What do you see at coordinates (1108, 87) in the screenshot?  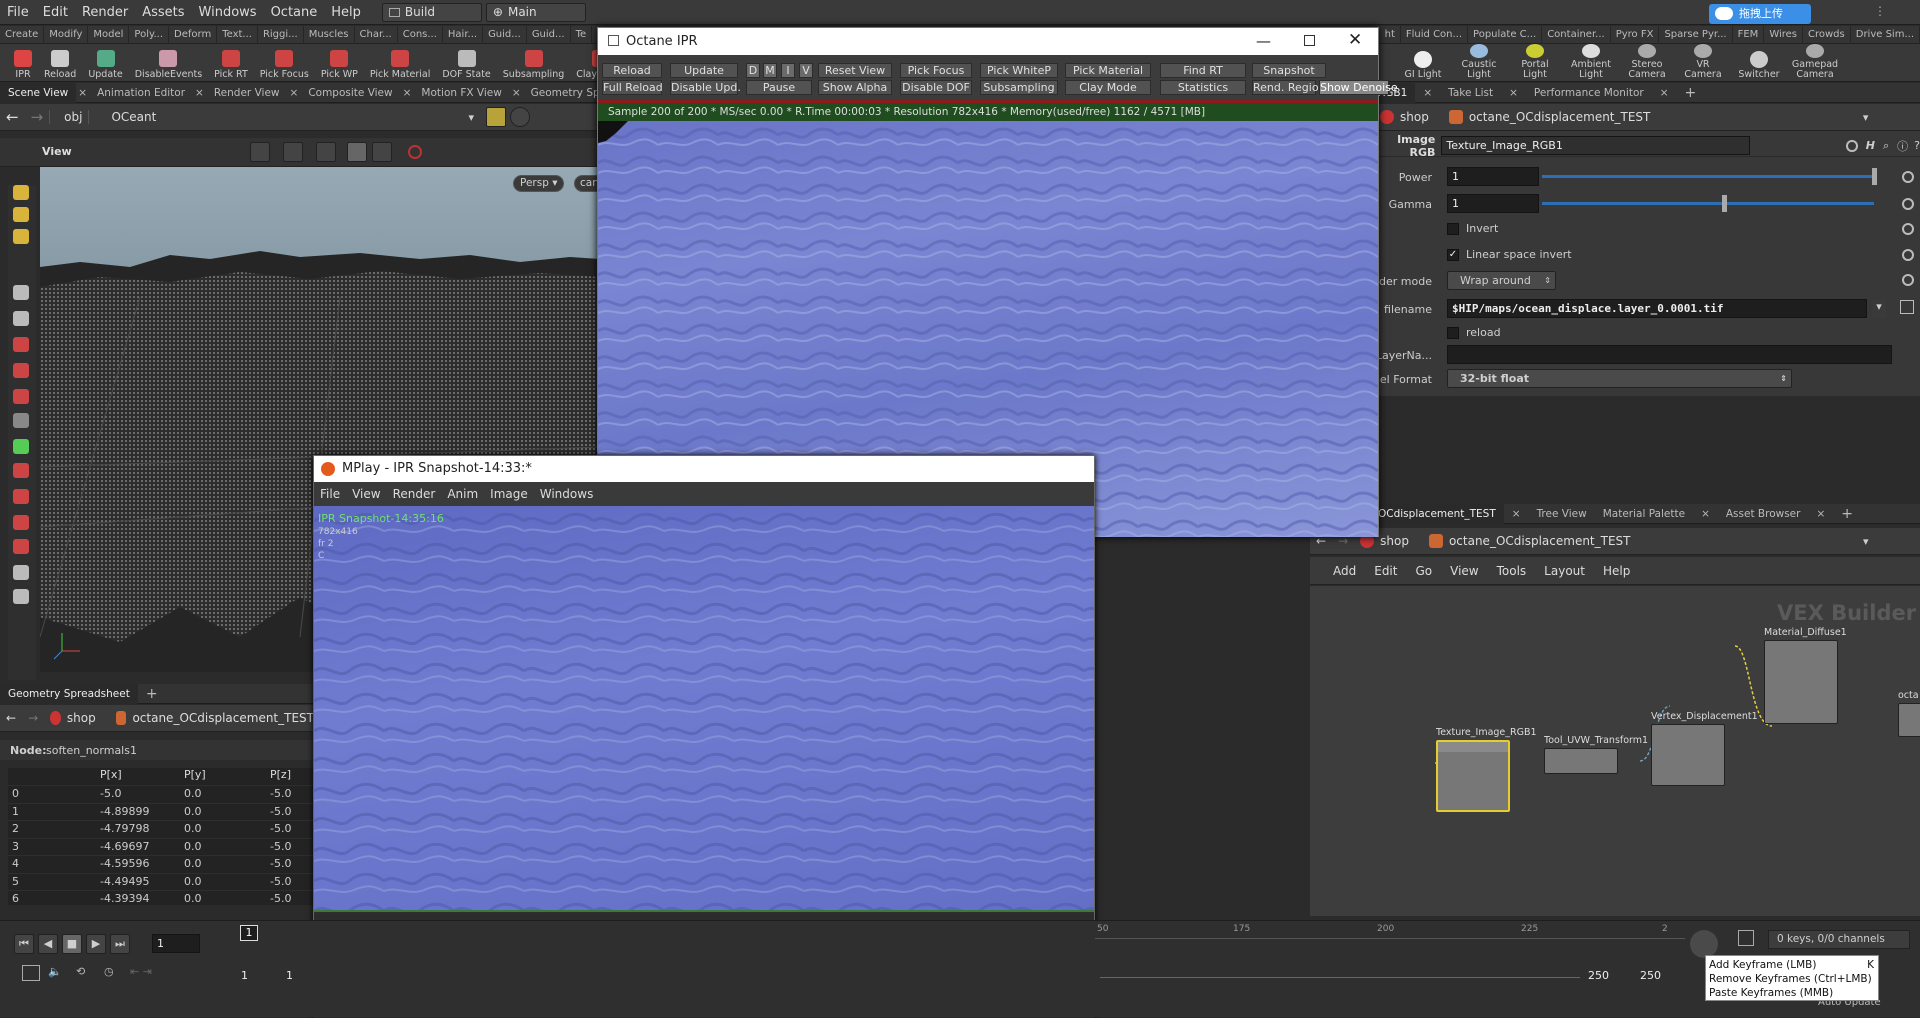 I see `ipr-button: Clay Mode` at bounding box center [1108, 87].